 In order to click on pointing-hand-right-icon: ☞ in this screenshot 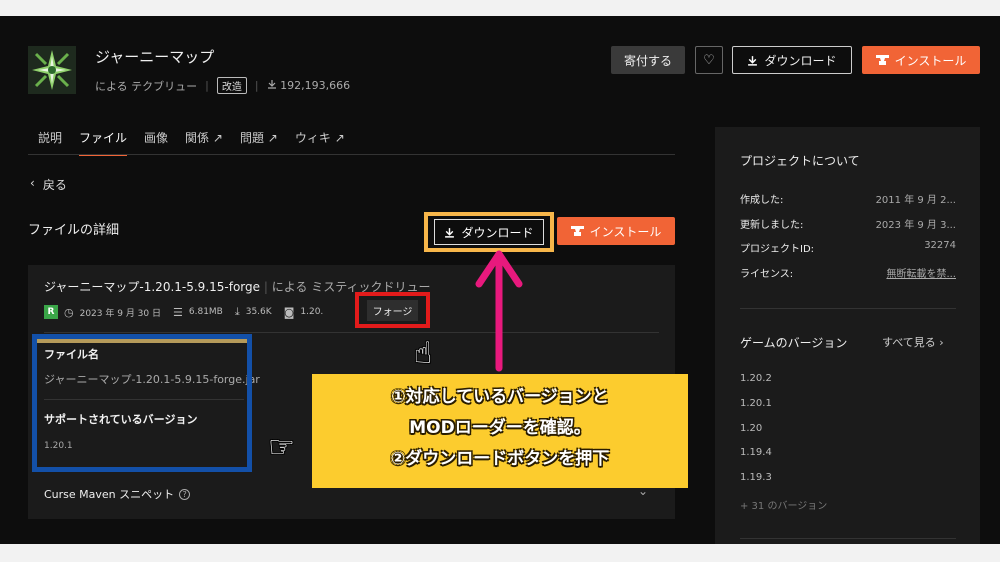, I will do `click(281, 447)`.